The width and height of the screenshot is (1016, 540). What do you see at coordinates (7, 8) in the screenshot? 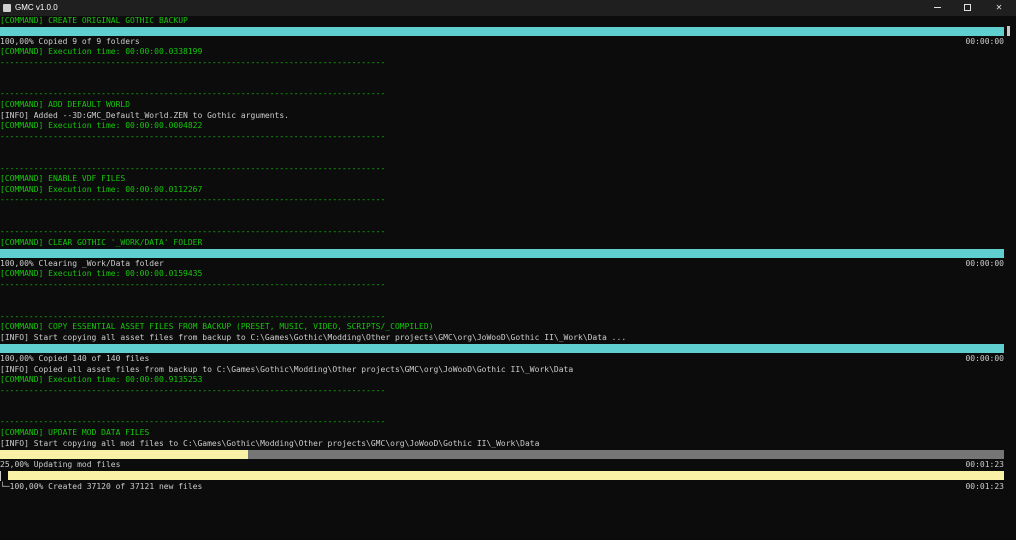
I see `terminal-app-icon` at bounding box center [7, 8].